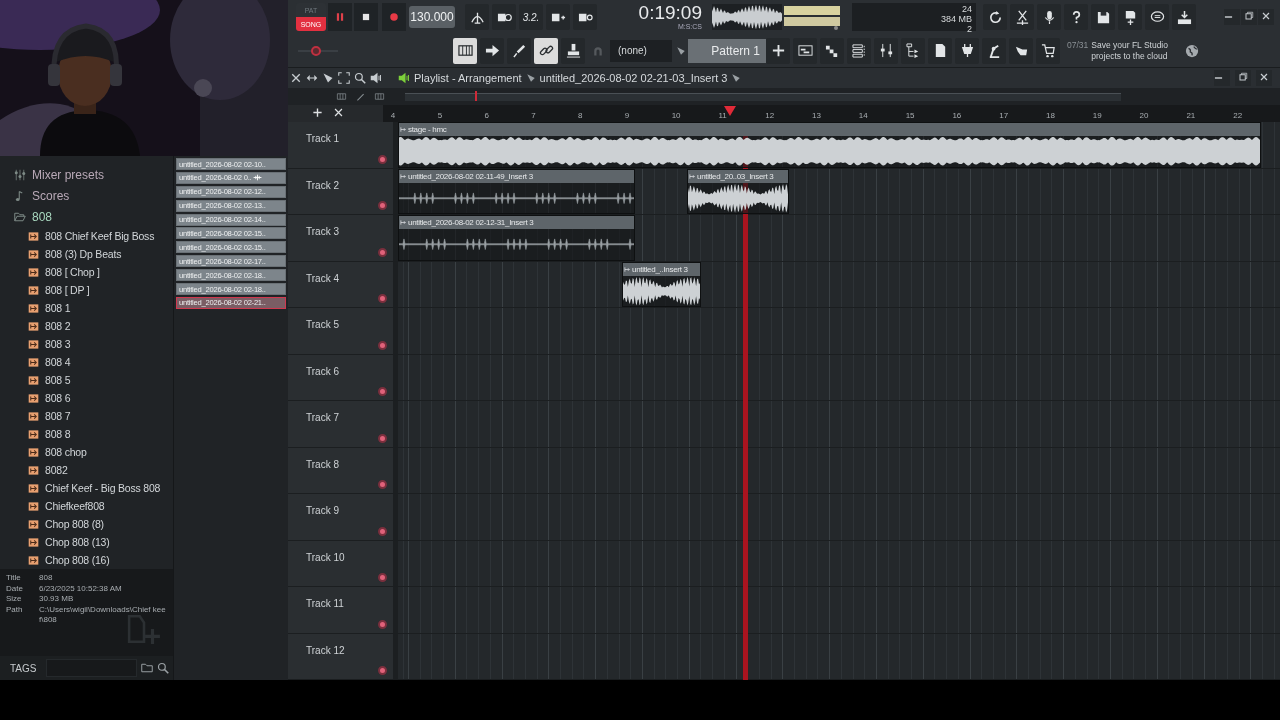 The image size is (1280, 720). I want to click on track-header: Track 7, so click(343, 424).